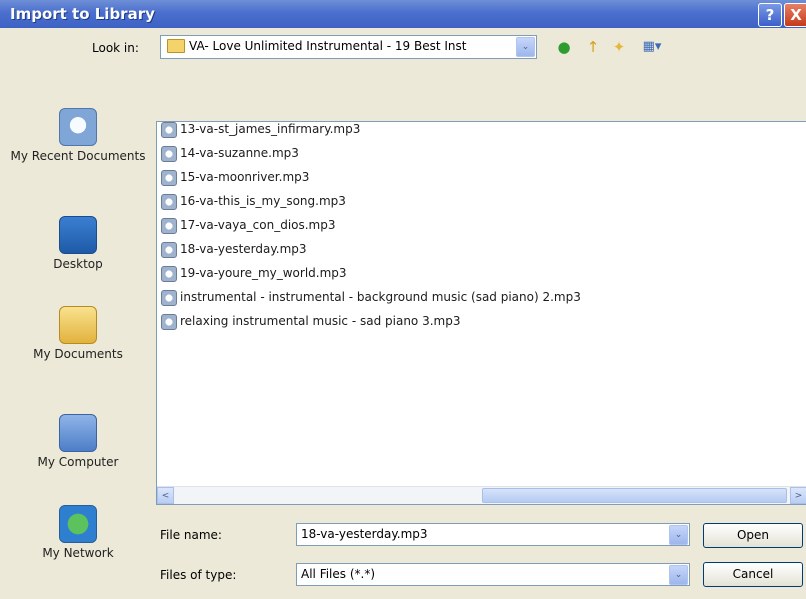  What do you see at coordinates (78, 524) in the screenshot?
I see `my-network-icon` at bounding box center [78, 524].